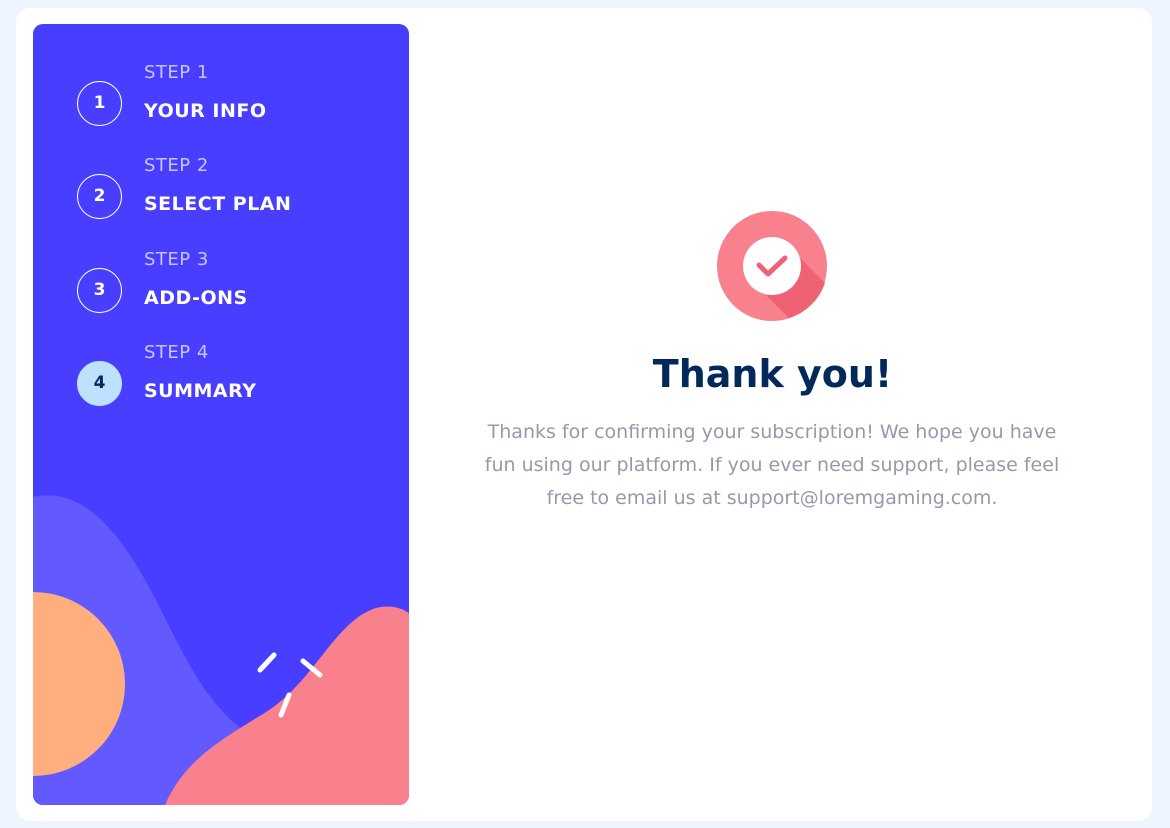 The width and height of the screenshot is (1170, 828). Describe the element at coordinates (196, 298) in the screenshot. I see `step-title-3: ADD-ONS` at that location.